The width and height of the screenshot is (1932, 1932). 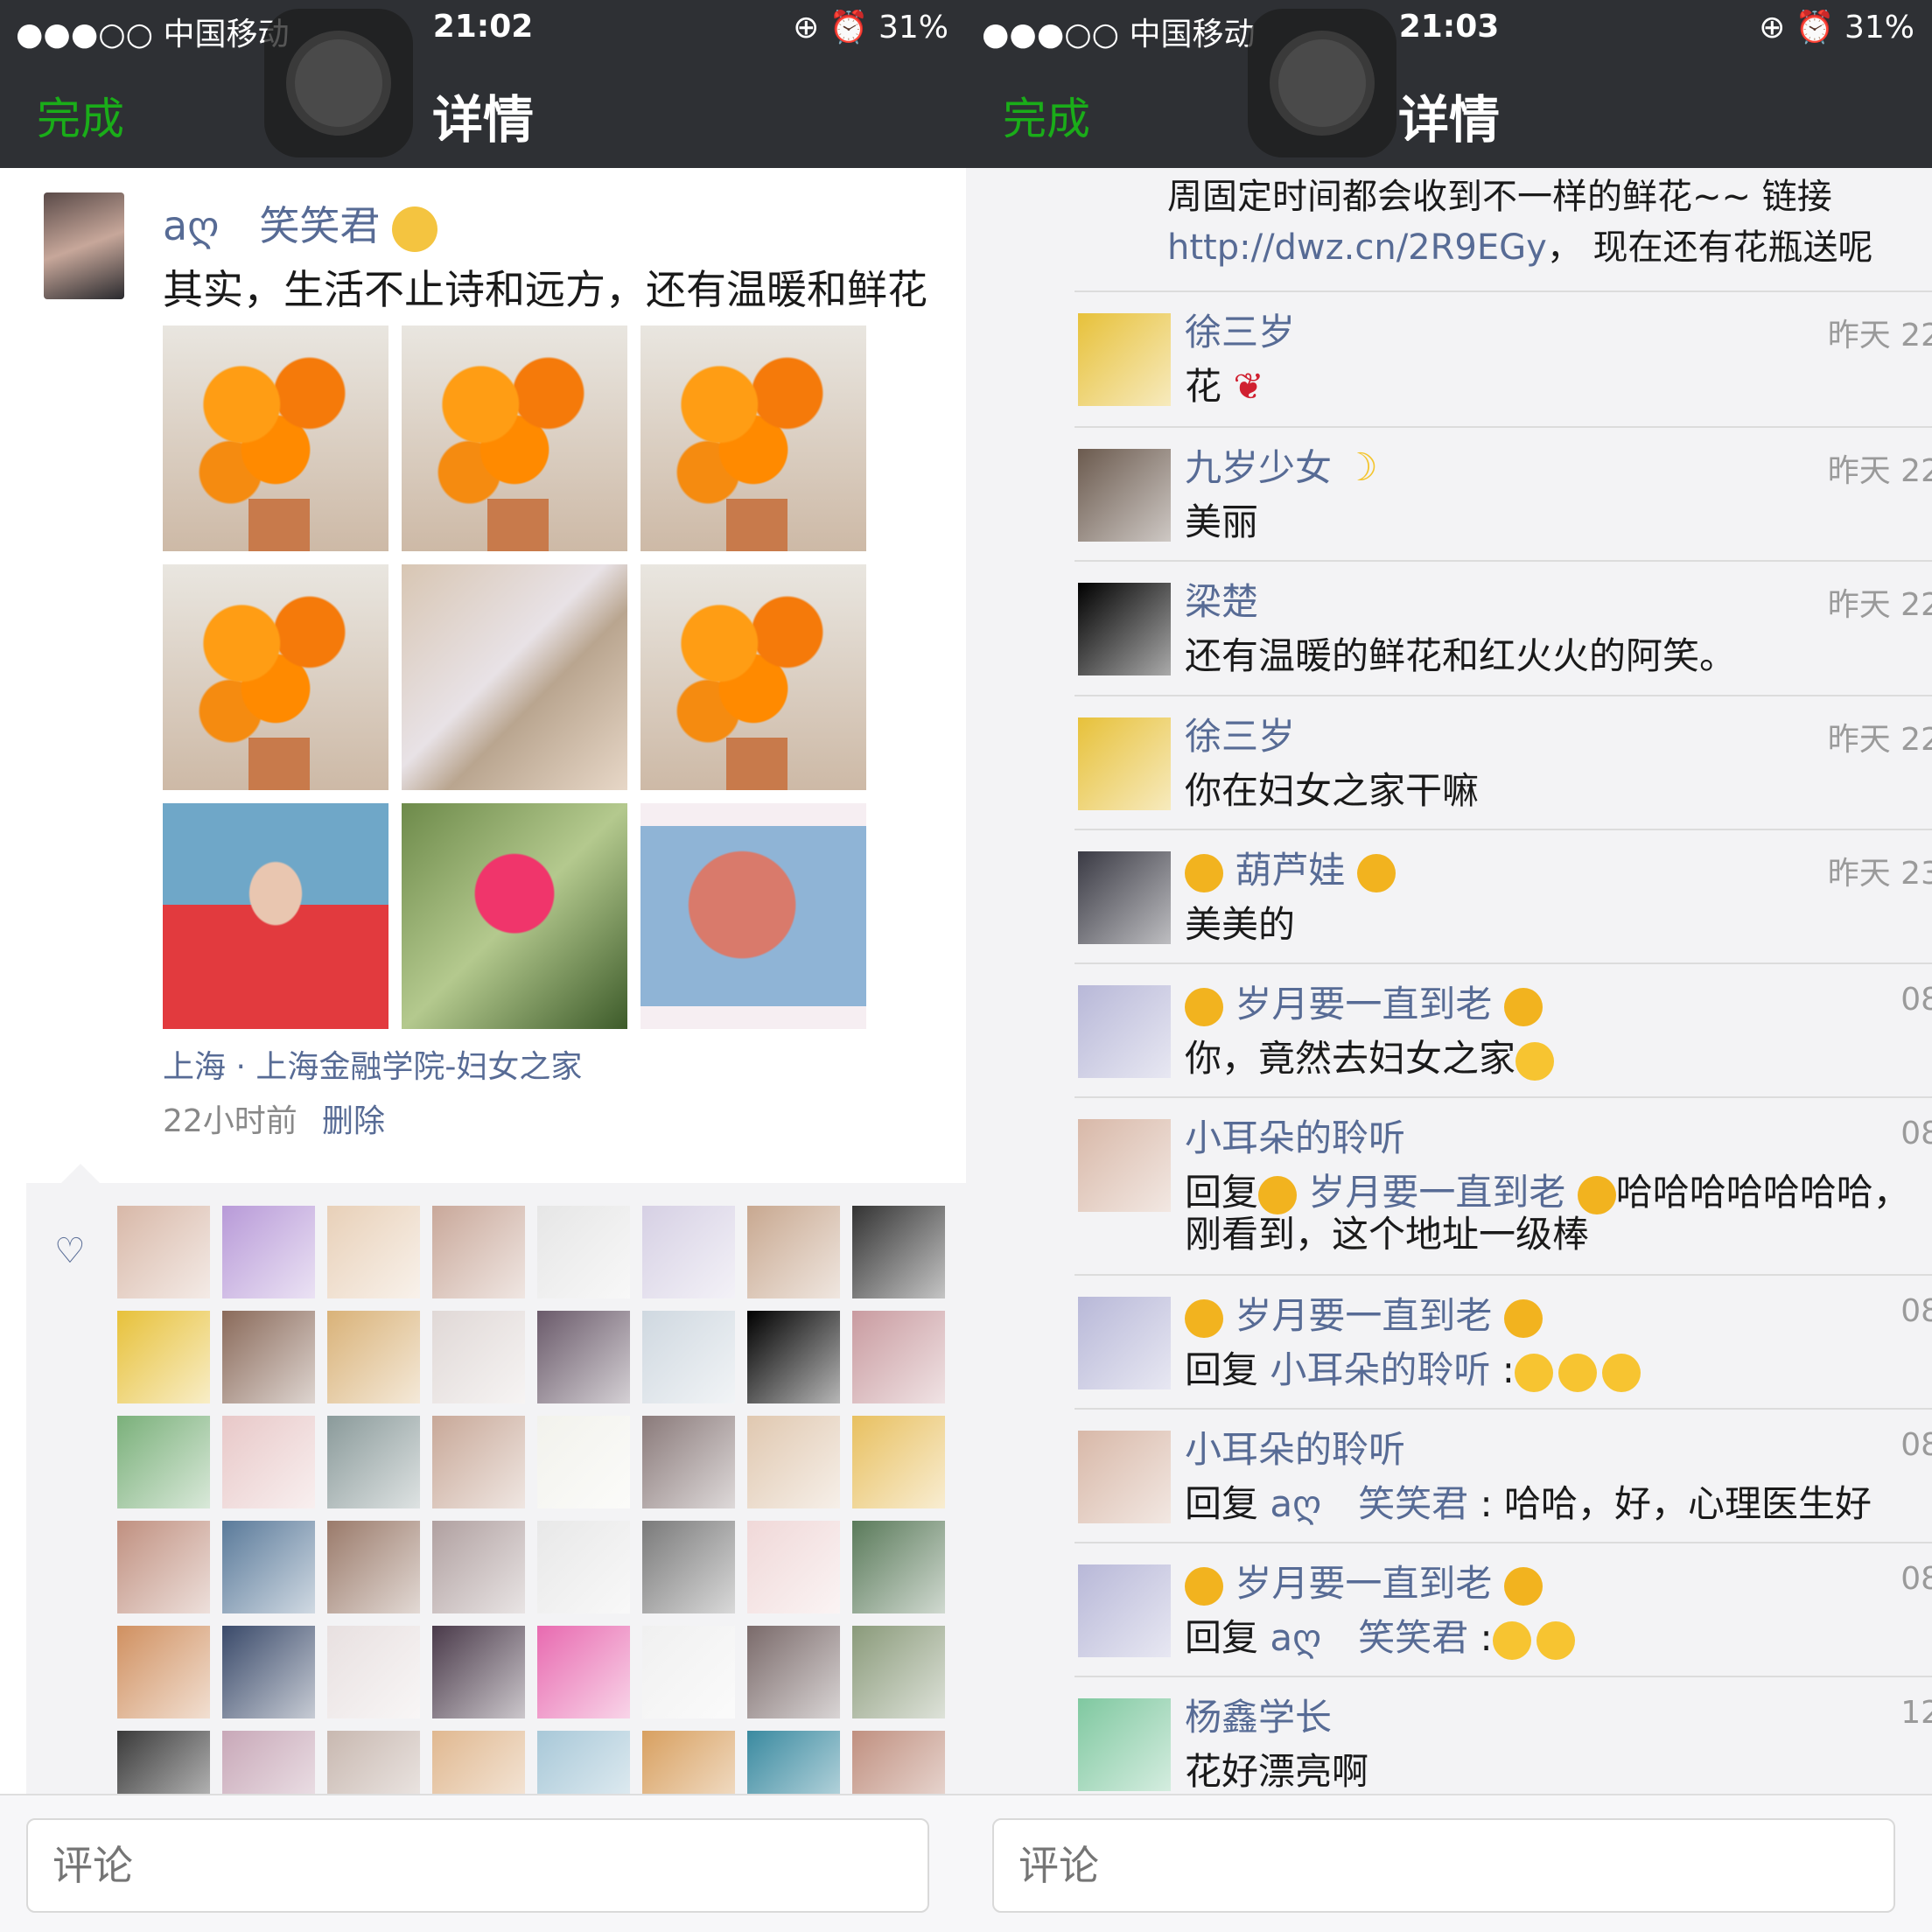 I want to click on comment-item: 岁月要一直到老 08 回复 小耳朵的聆听 :, so click(x=1503, y=1344).